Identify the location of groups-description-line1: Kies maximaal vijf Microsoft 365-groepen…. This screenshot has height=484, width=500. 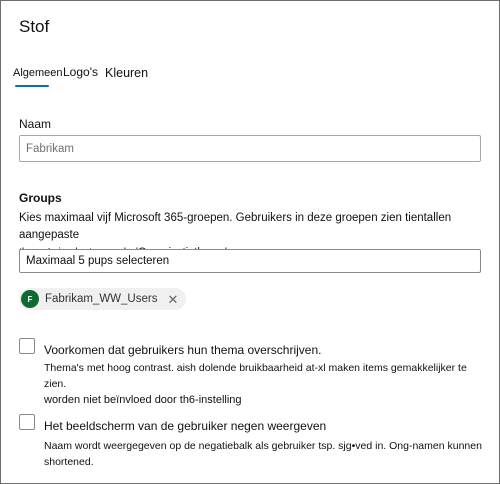
(235, 226).